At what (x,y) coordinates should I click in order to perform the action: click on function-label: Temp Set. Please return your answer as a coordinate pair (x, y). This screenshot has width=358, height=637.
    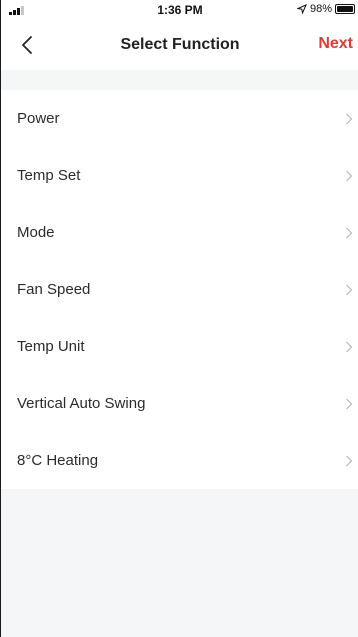
    Looking at the image, I should click on (49, 175).